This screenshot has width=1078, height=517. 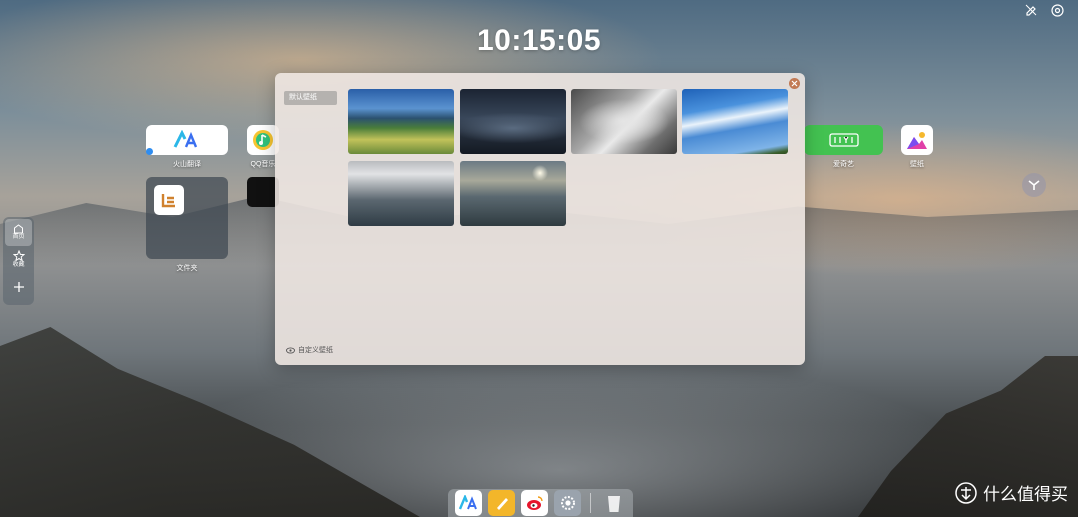 What do you see at coordinates (843, 164) in the screenshot?
I see `app-label: 爱奇艺` at bounding box center [843, 164].